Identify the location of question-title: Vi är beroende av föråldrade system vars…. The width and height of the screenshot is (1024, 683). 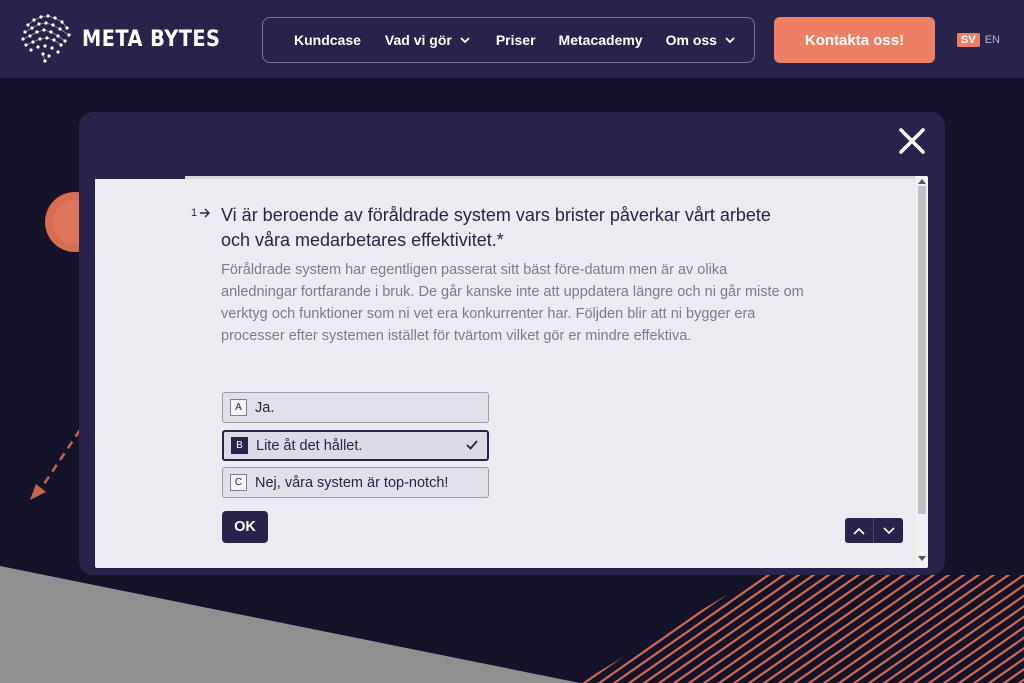
(496, 227).